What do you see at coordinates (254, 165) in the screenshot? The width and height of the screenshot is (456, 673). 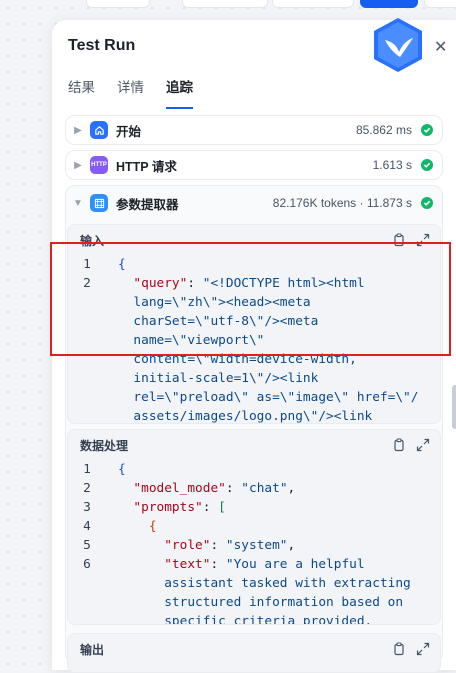 I see `trace-node-http-request: ▶ HTTP HTTP 请求 1.613 s` at bounding box center [254, 165].